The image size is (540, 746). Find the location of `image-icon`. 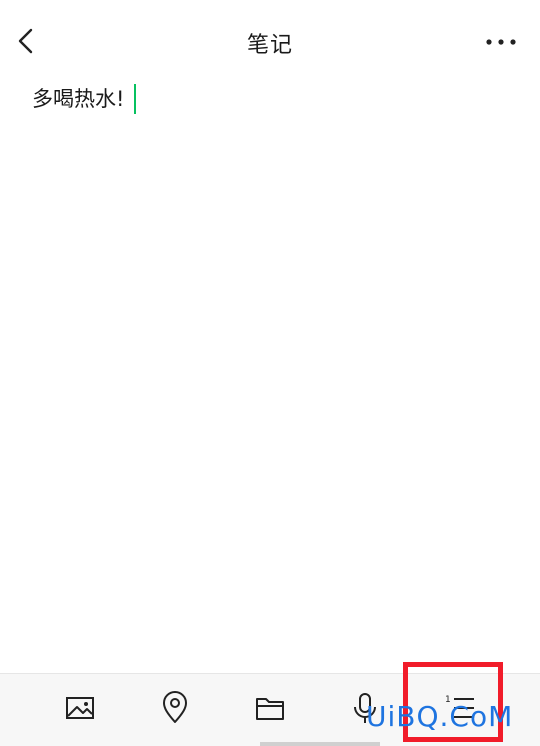

image-icon is located at coordinates (80, 708).